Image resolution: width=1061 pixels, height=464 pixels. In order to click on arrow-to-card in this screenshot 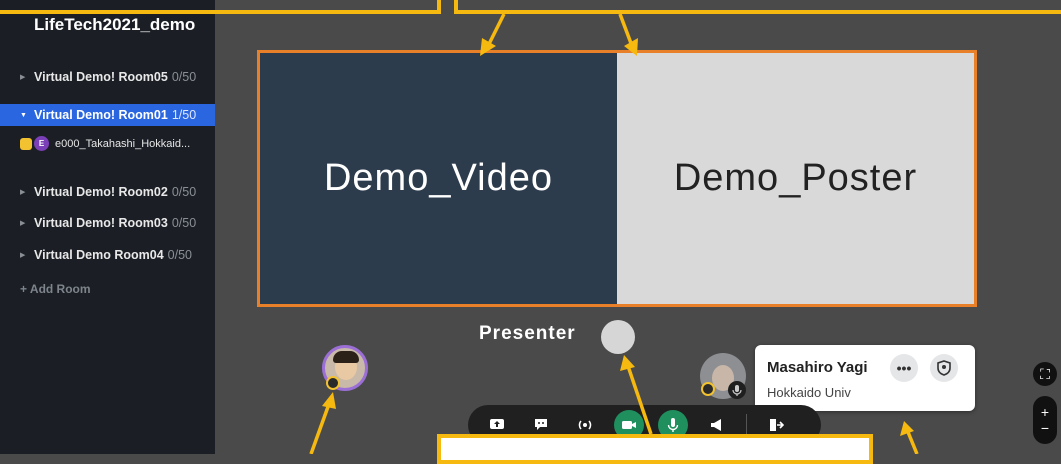, I will do `click(912, 442)`.